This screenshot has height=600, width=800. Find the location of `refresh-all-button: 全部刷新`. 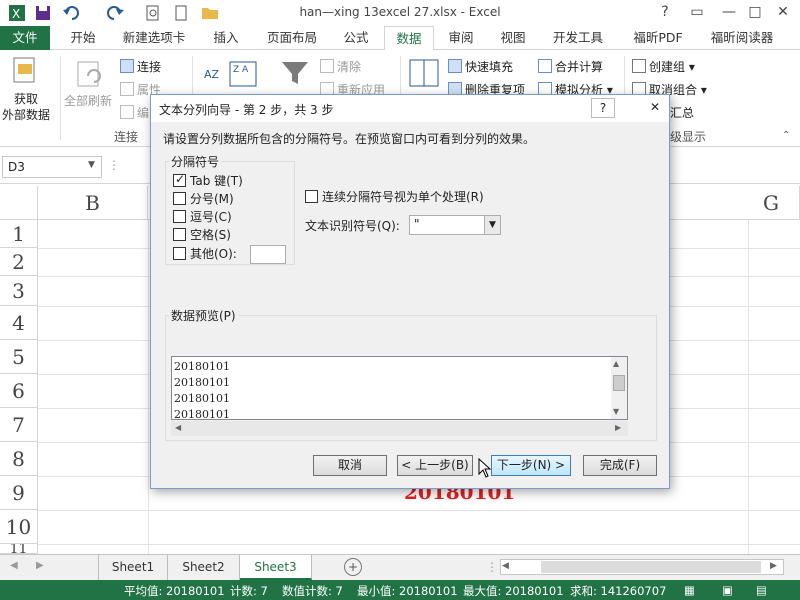

refresh-all-button: 全部刷新 is located at coordinates (88, 100).